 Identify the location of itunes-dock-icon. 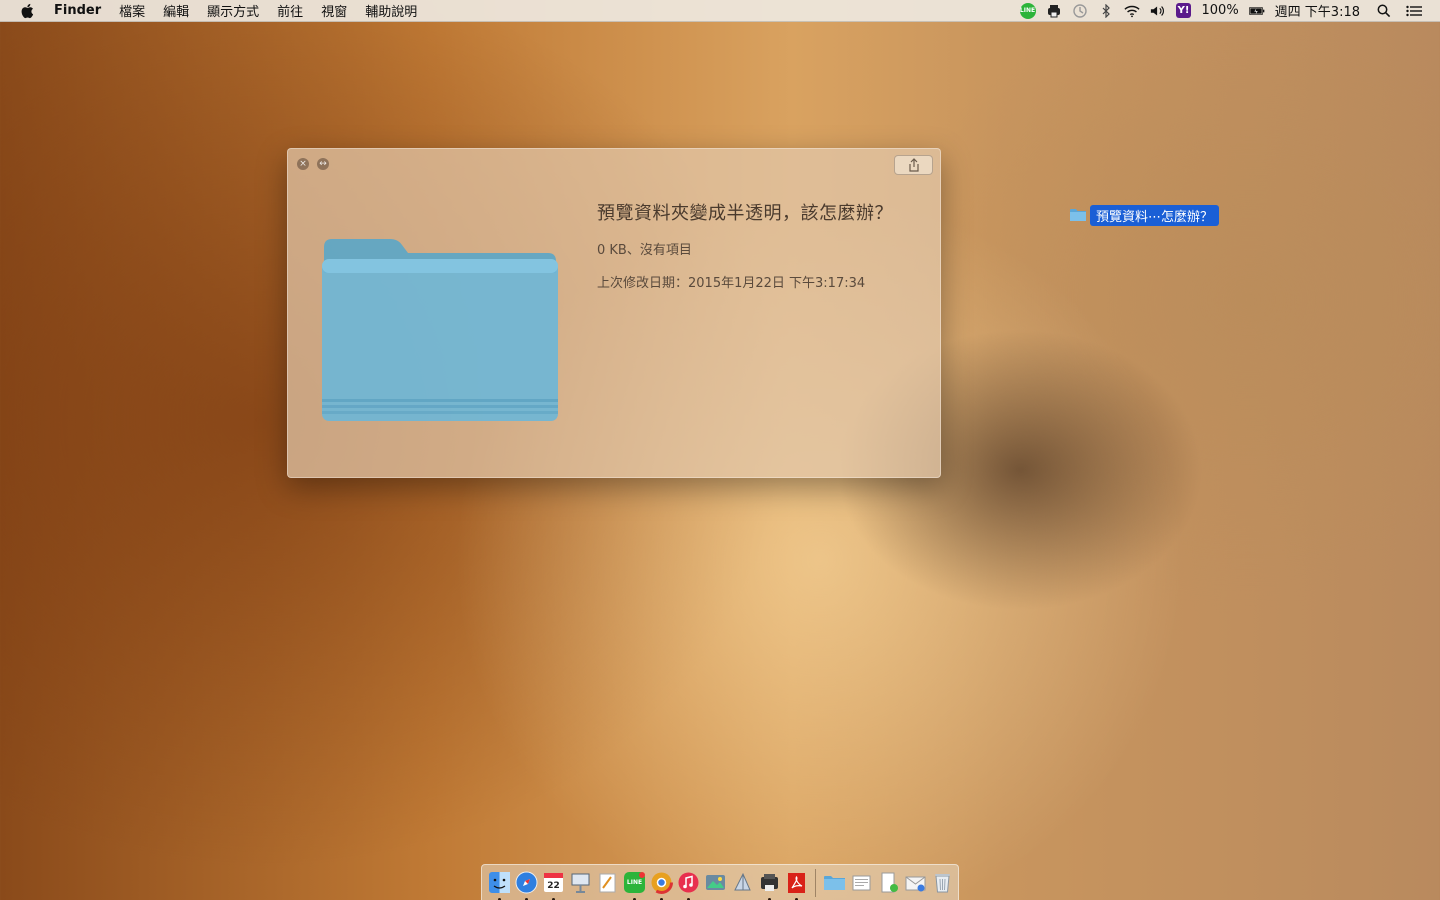
(688, 885).